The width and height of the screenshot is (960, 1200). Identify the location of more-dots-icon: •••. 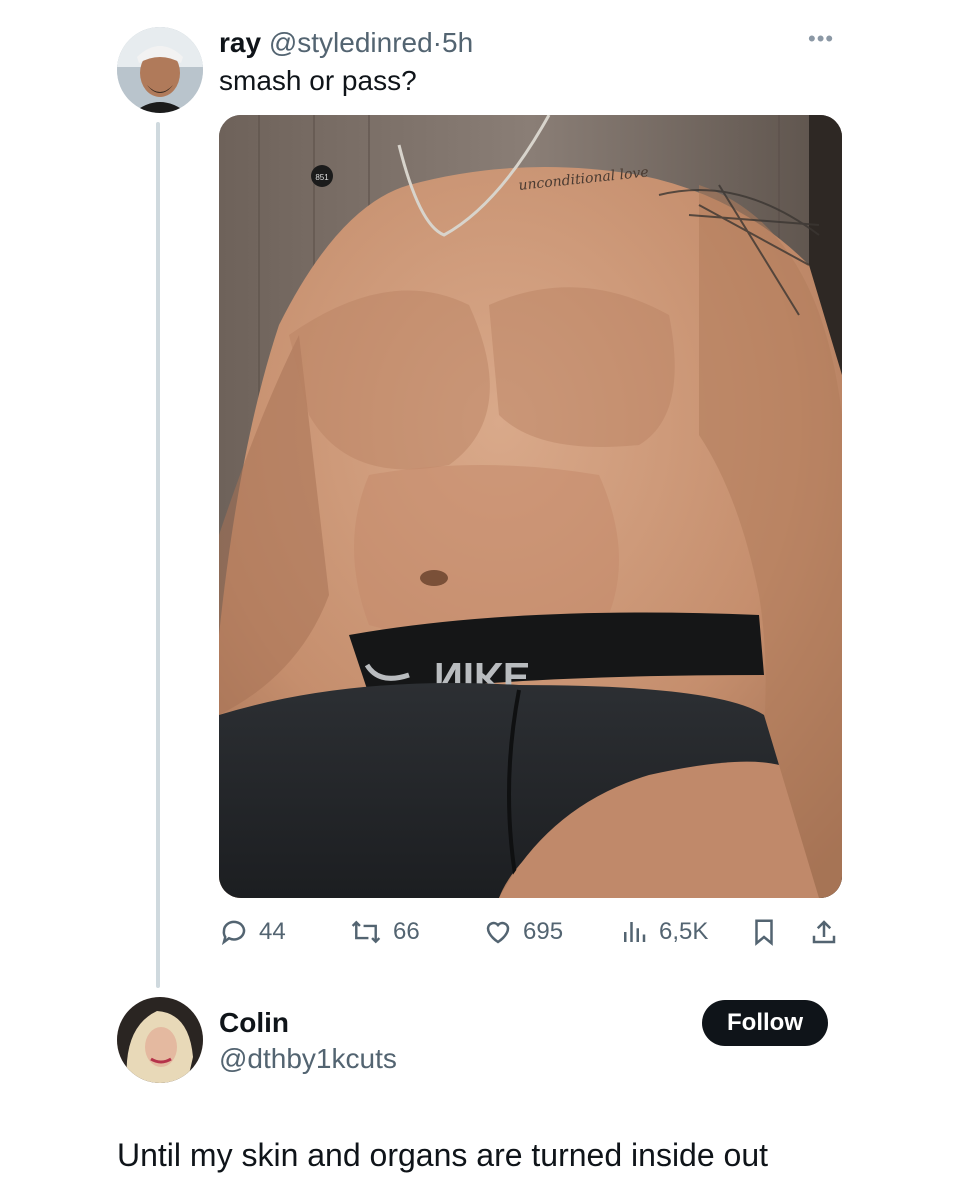
(821, 39).